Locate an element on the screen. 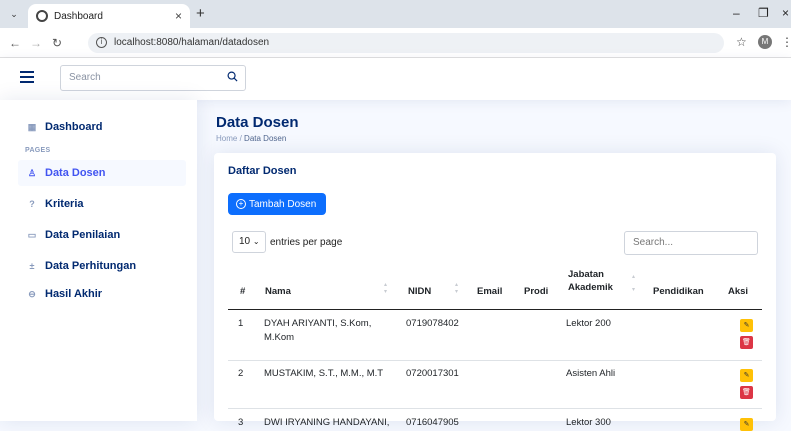 This screenshot has height=431, width=791. cell-no: 1 is located at coordinates (241, 323).